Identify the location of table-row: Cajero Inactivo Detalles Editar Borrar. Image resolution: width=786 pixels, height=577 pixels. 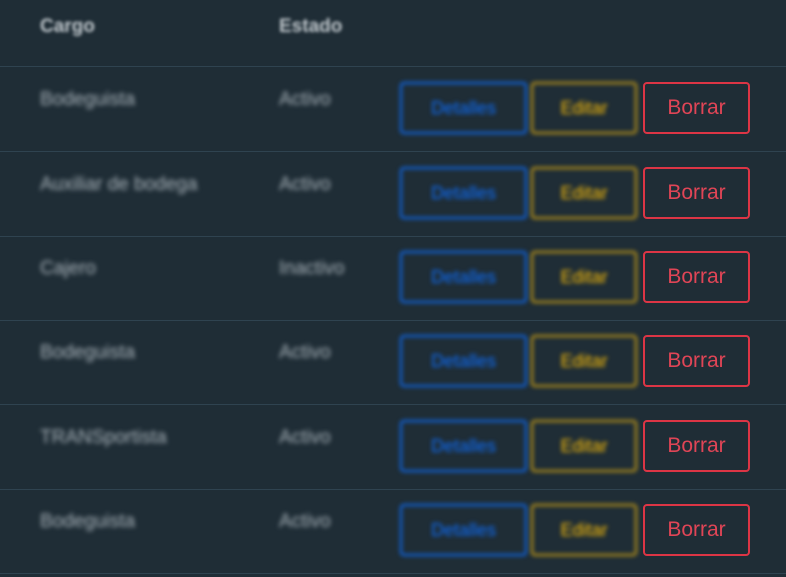
(393, 278).